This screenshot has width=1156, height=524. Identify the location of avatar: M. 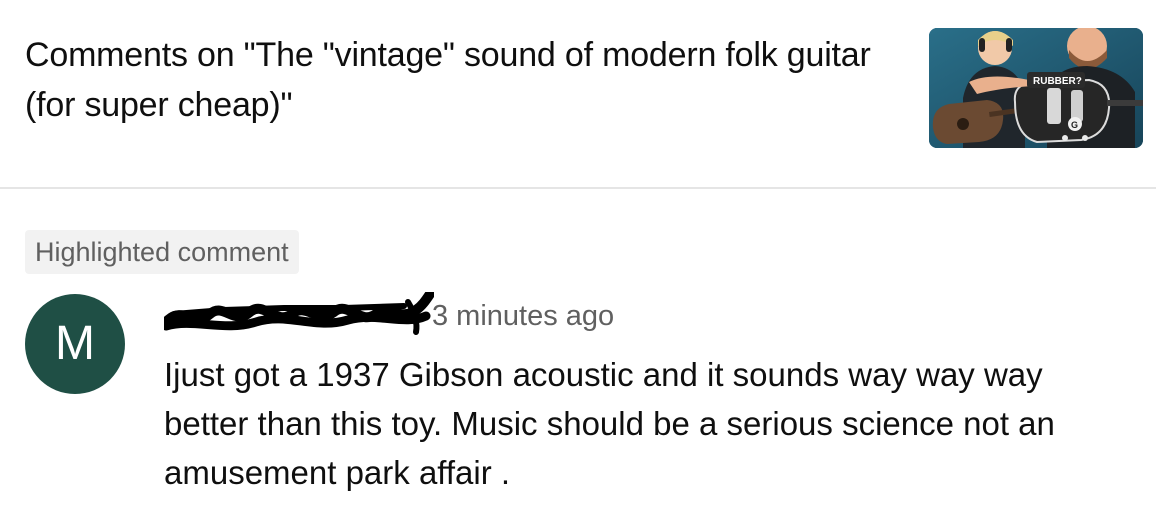
(75, 344).